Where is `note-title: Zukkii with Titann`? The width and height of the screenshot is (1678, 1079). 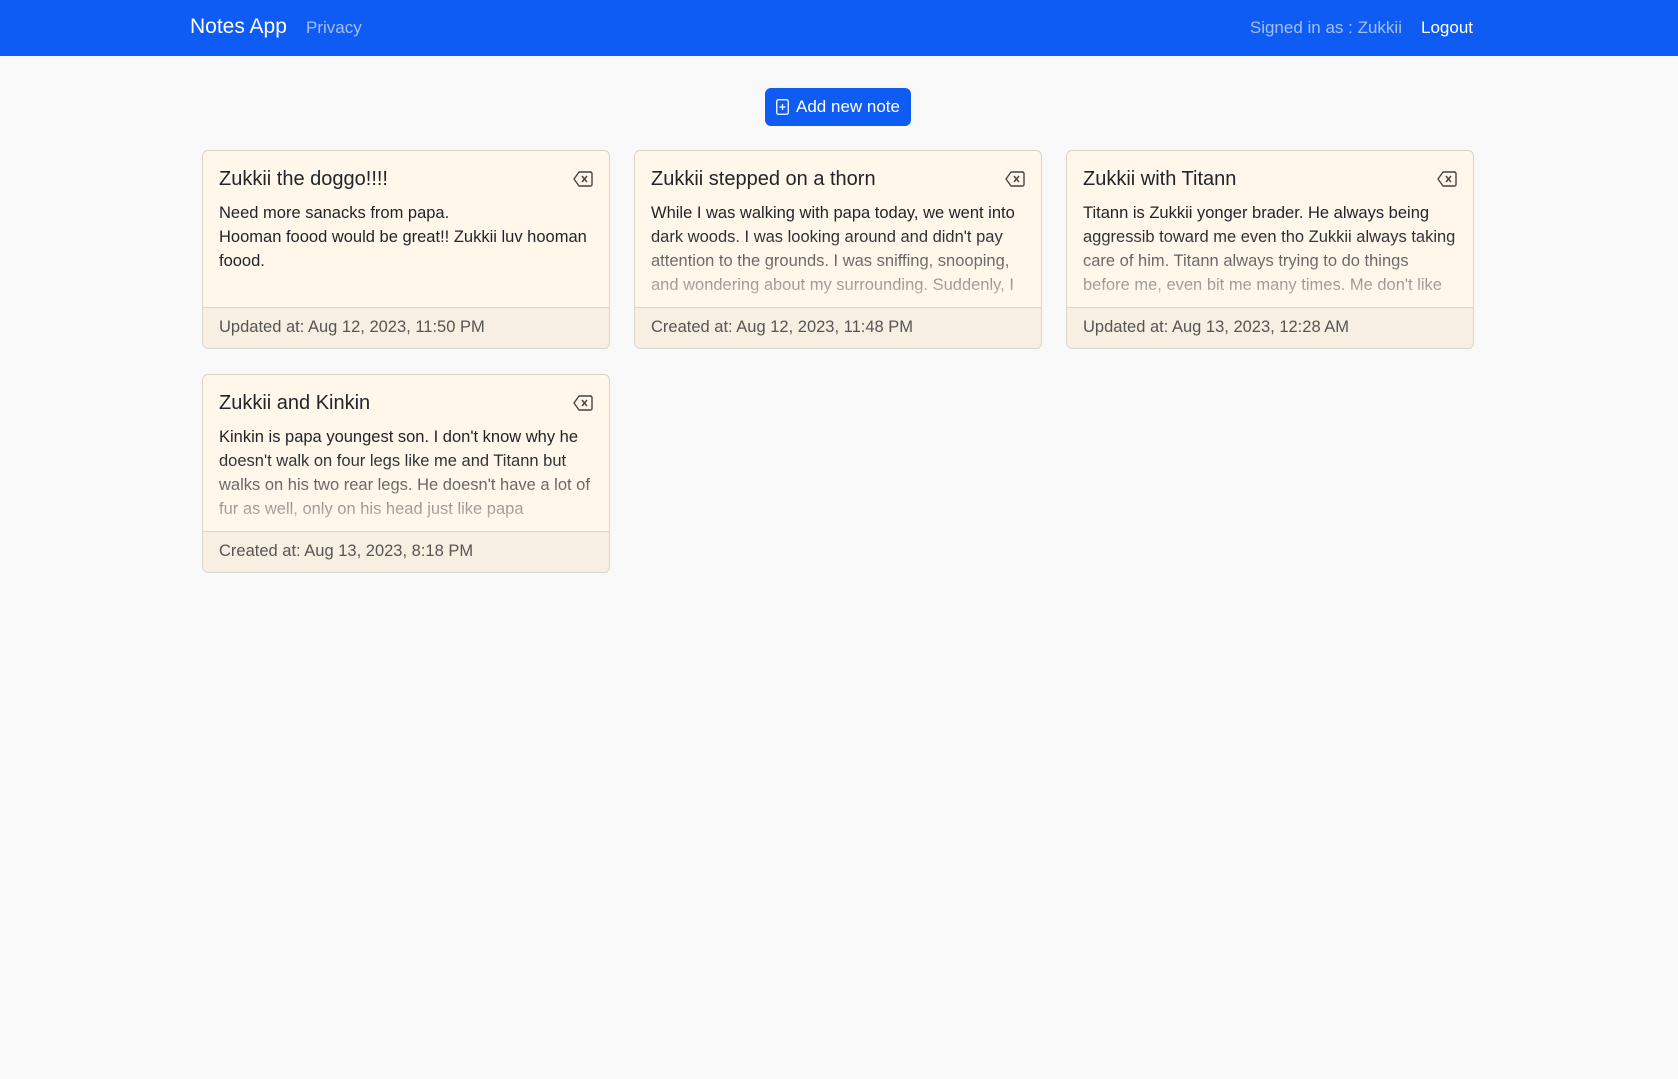 note-title: Zukkii with Titann is located at coordinates (1160, 179).